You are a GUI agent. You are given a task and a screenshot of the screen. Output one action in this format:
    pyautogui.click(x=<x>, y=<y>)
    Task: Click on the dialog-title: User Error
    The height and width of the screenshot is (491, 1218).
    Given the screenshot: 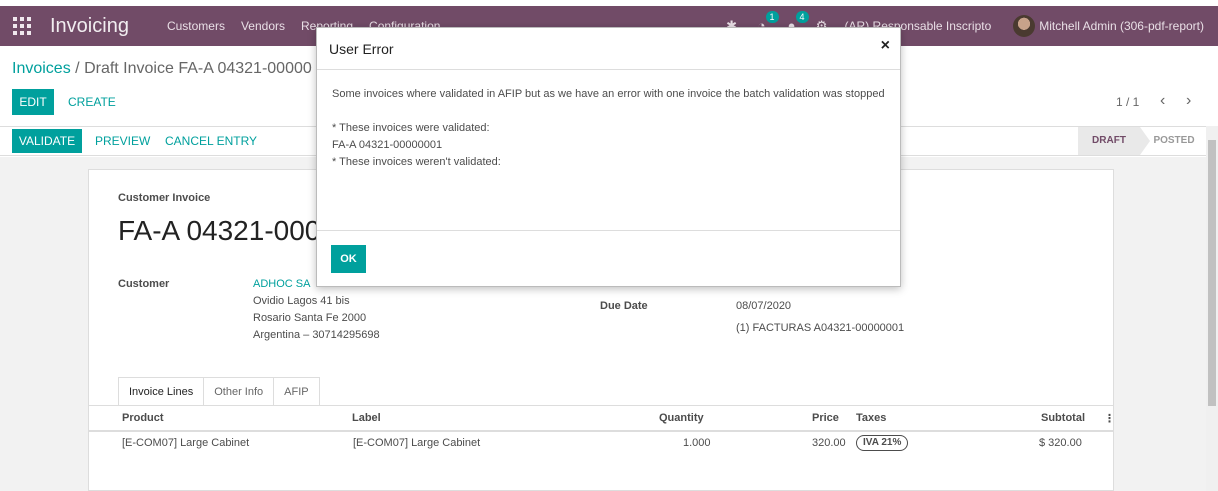 What is the action you would take?
    pyautogui.click(x=361, y=49)
    